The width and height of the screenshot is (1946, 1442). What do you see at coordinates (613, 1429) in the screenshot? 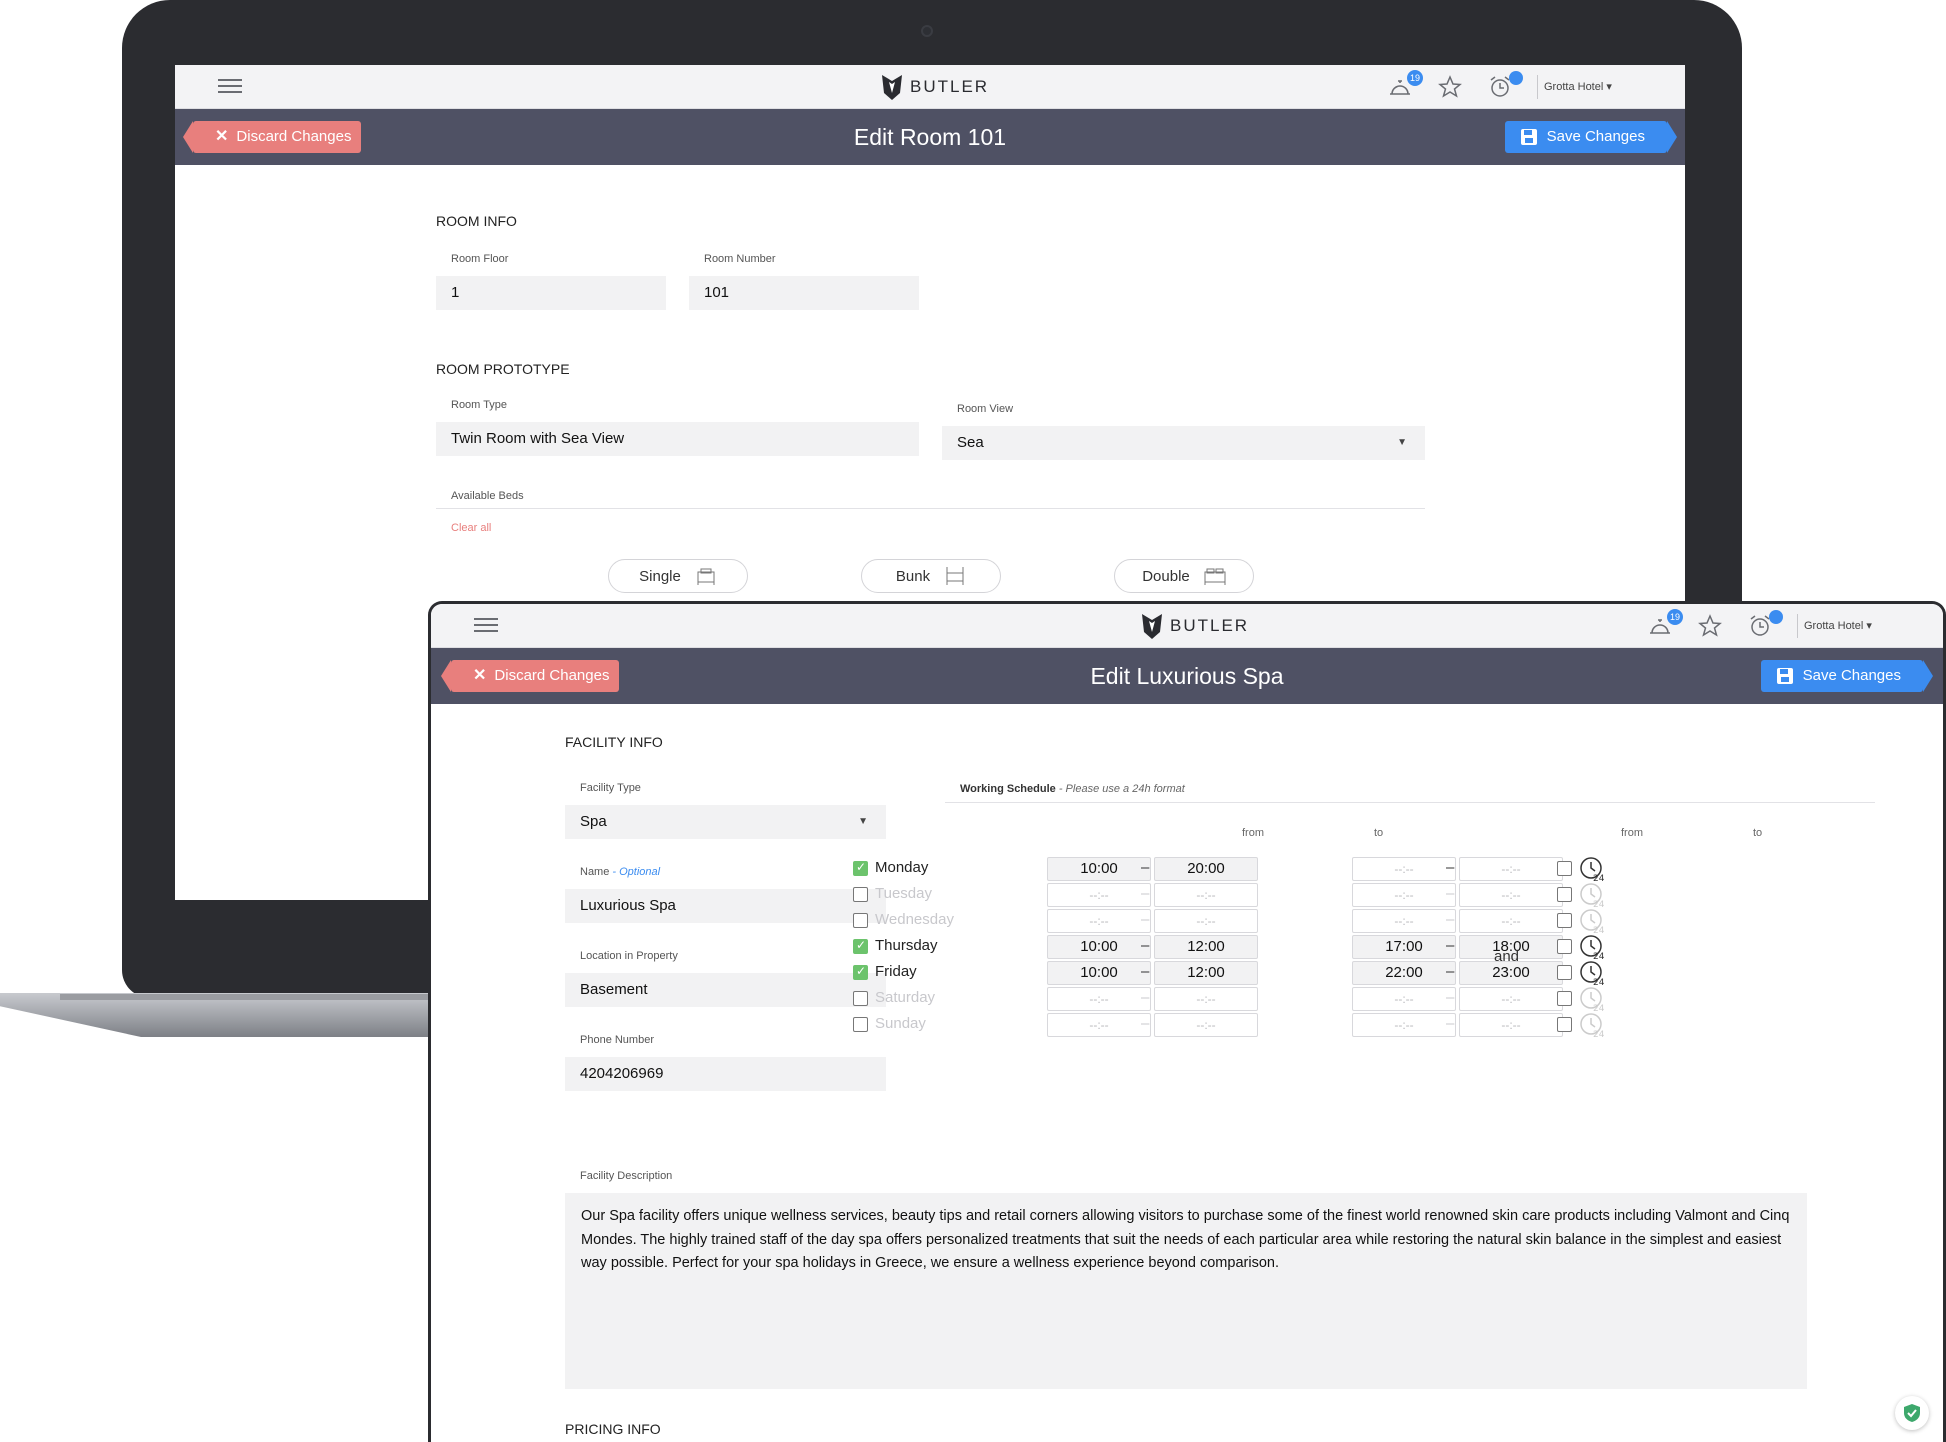
I see `pricing-info-heading: PRICING INFO` at bounding box center [613, 1429].